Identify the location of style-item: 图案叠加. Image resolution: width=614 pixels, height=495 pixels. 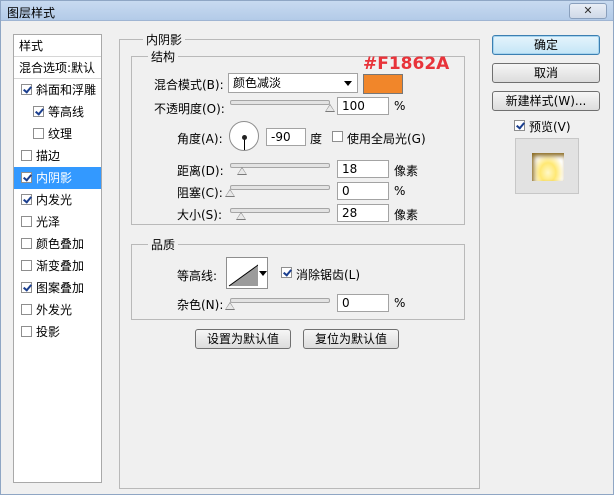
(57, 288).